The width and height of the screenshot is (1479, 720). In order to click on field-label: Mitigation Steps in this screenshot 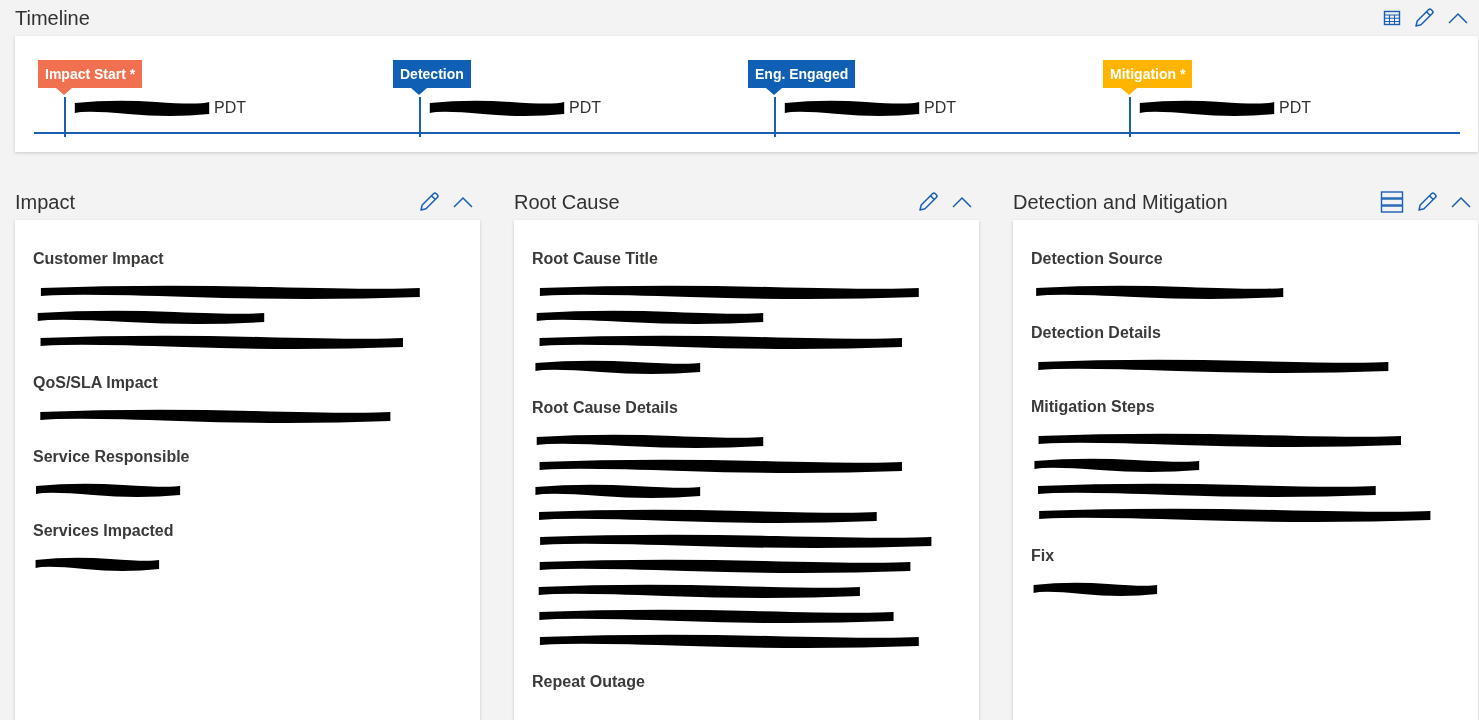, I will do `click(1093, 407)`.